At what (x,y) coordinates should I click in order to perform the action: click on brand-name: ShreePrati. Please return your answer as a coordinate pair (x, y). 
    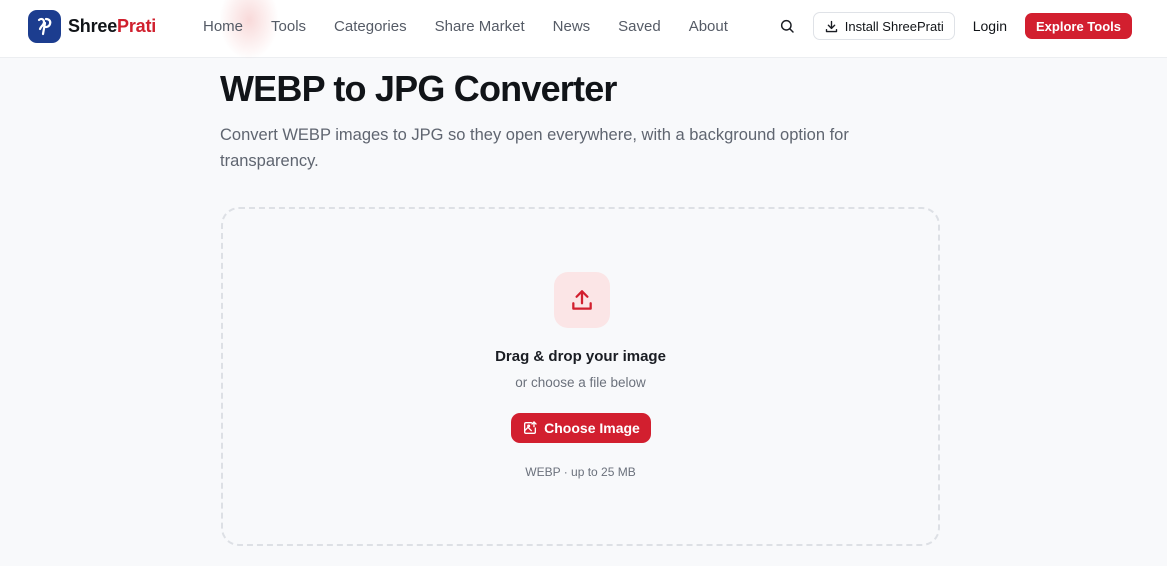
    Looking at the image, I should click on (112, 26).